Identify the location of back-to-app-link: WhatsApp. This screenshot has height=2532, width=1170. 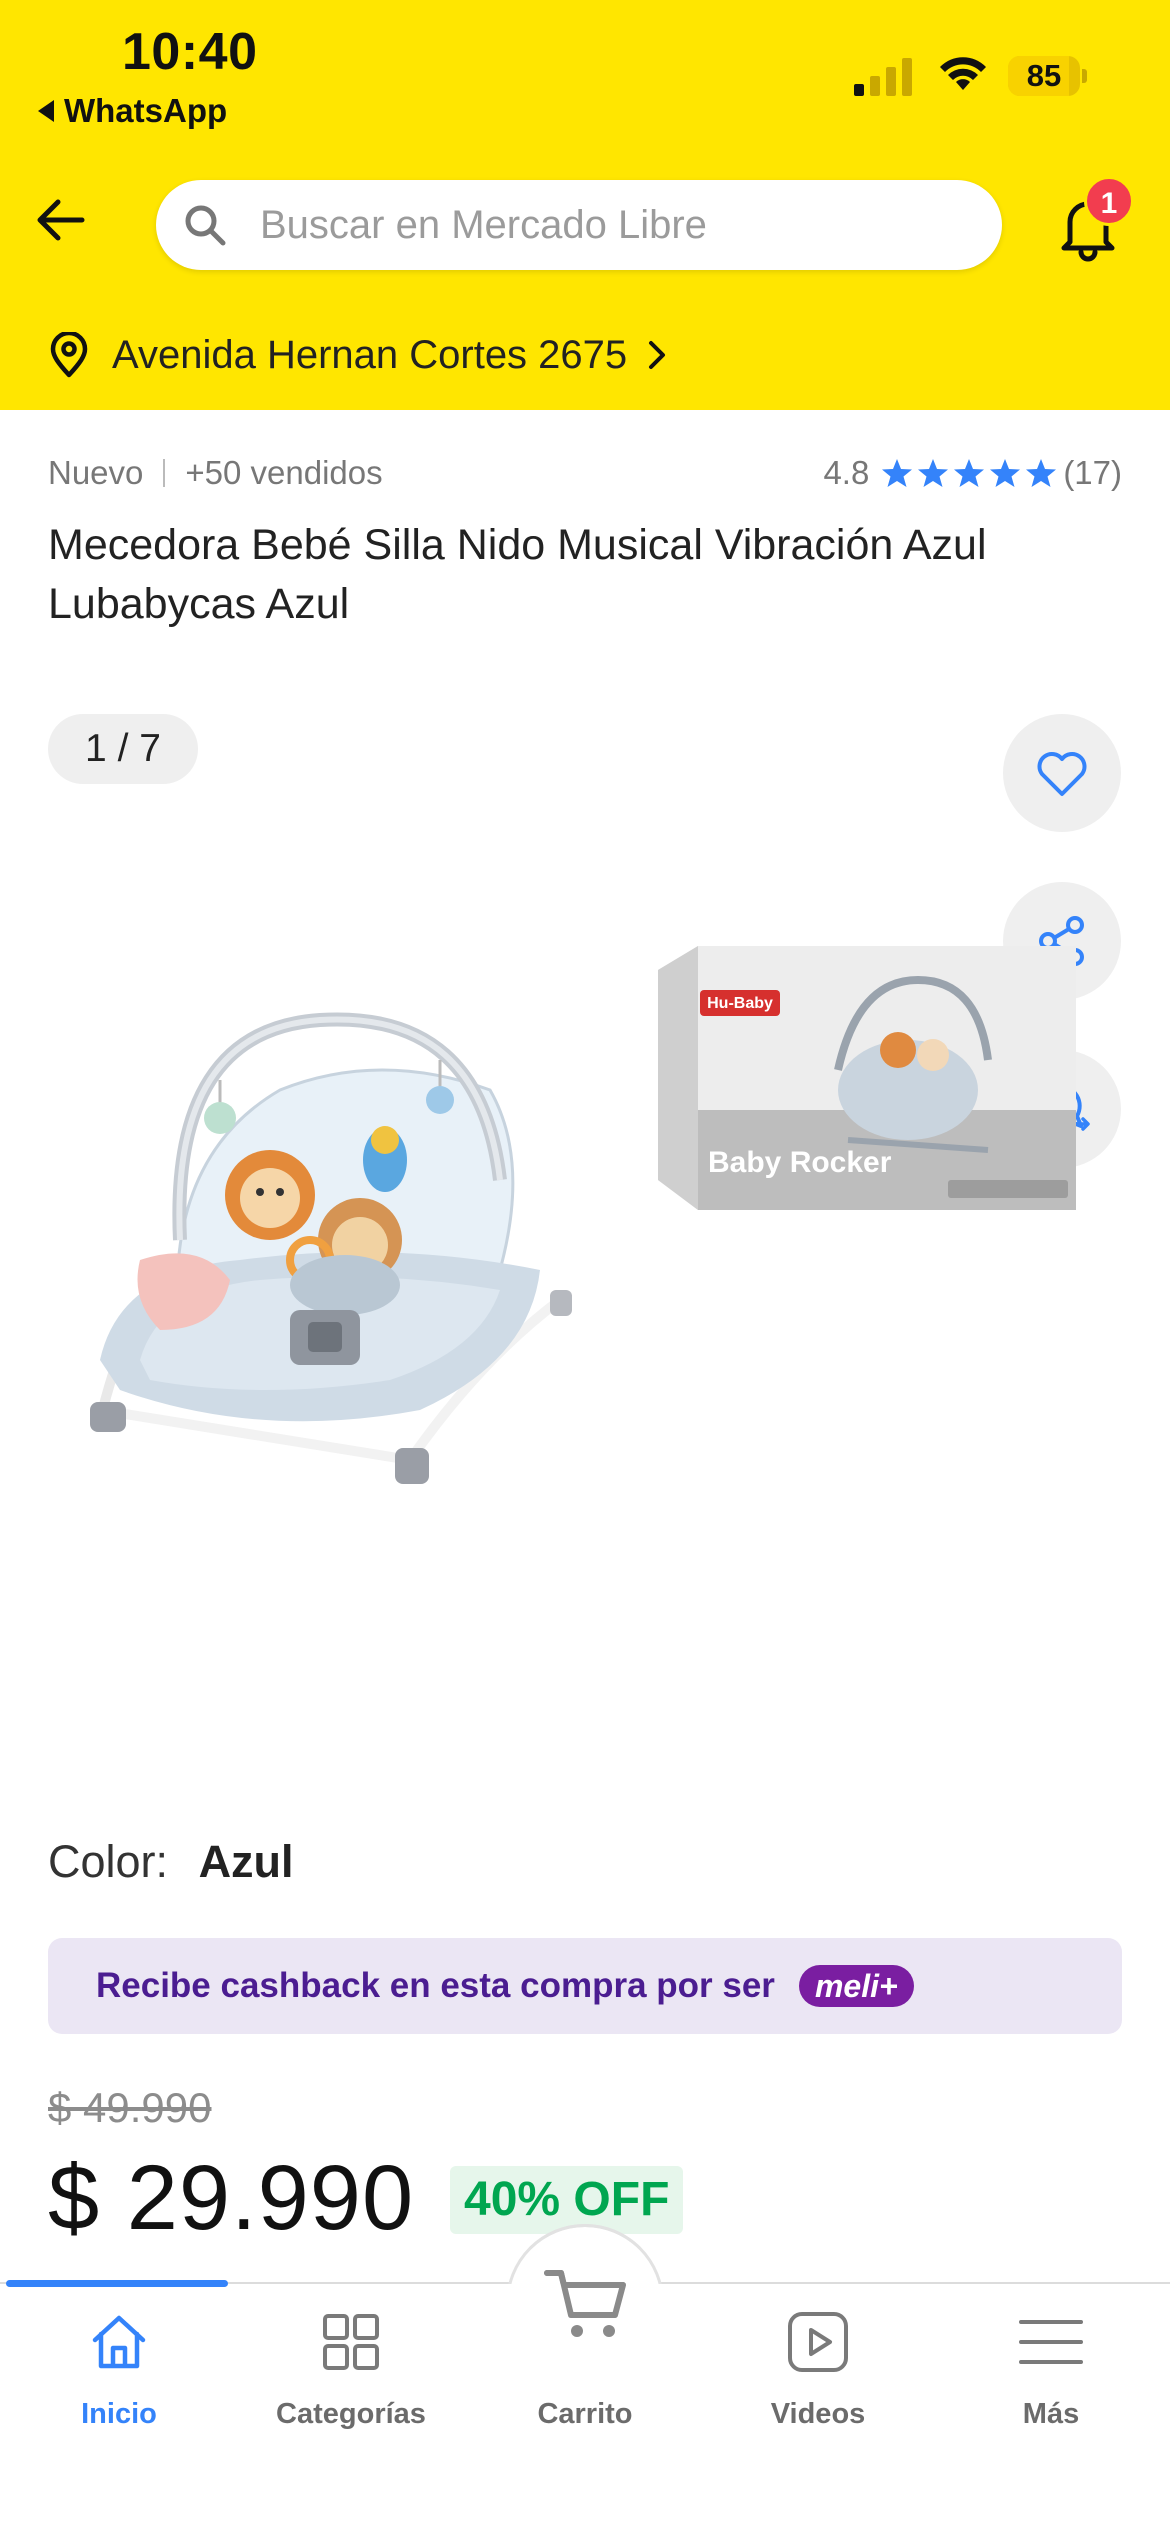
(132, 111).